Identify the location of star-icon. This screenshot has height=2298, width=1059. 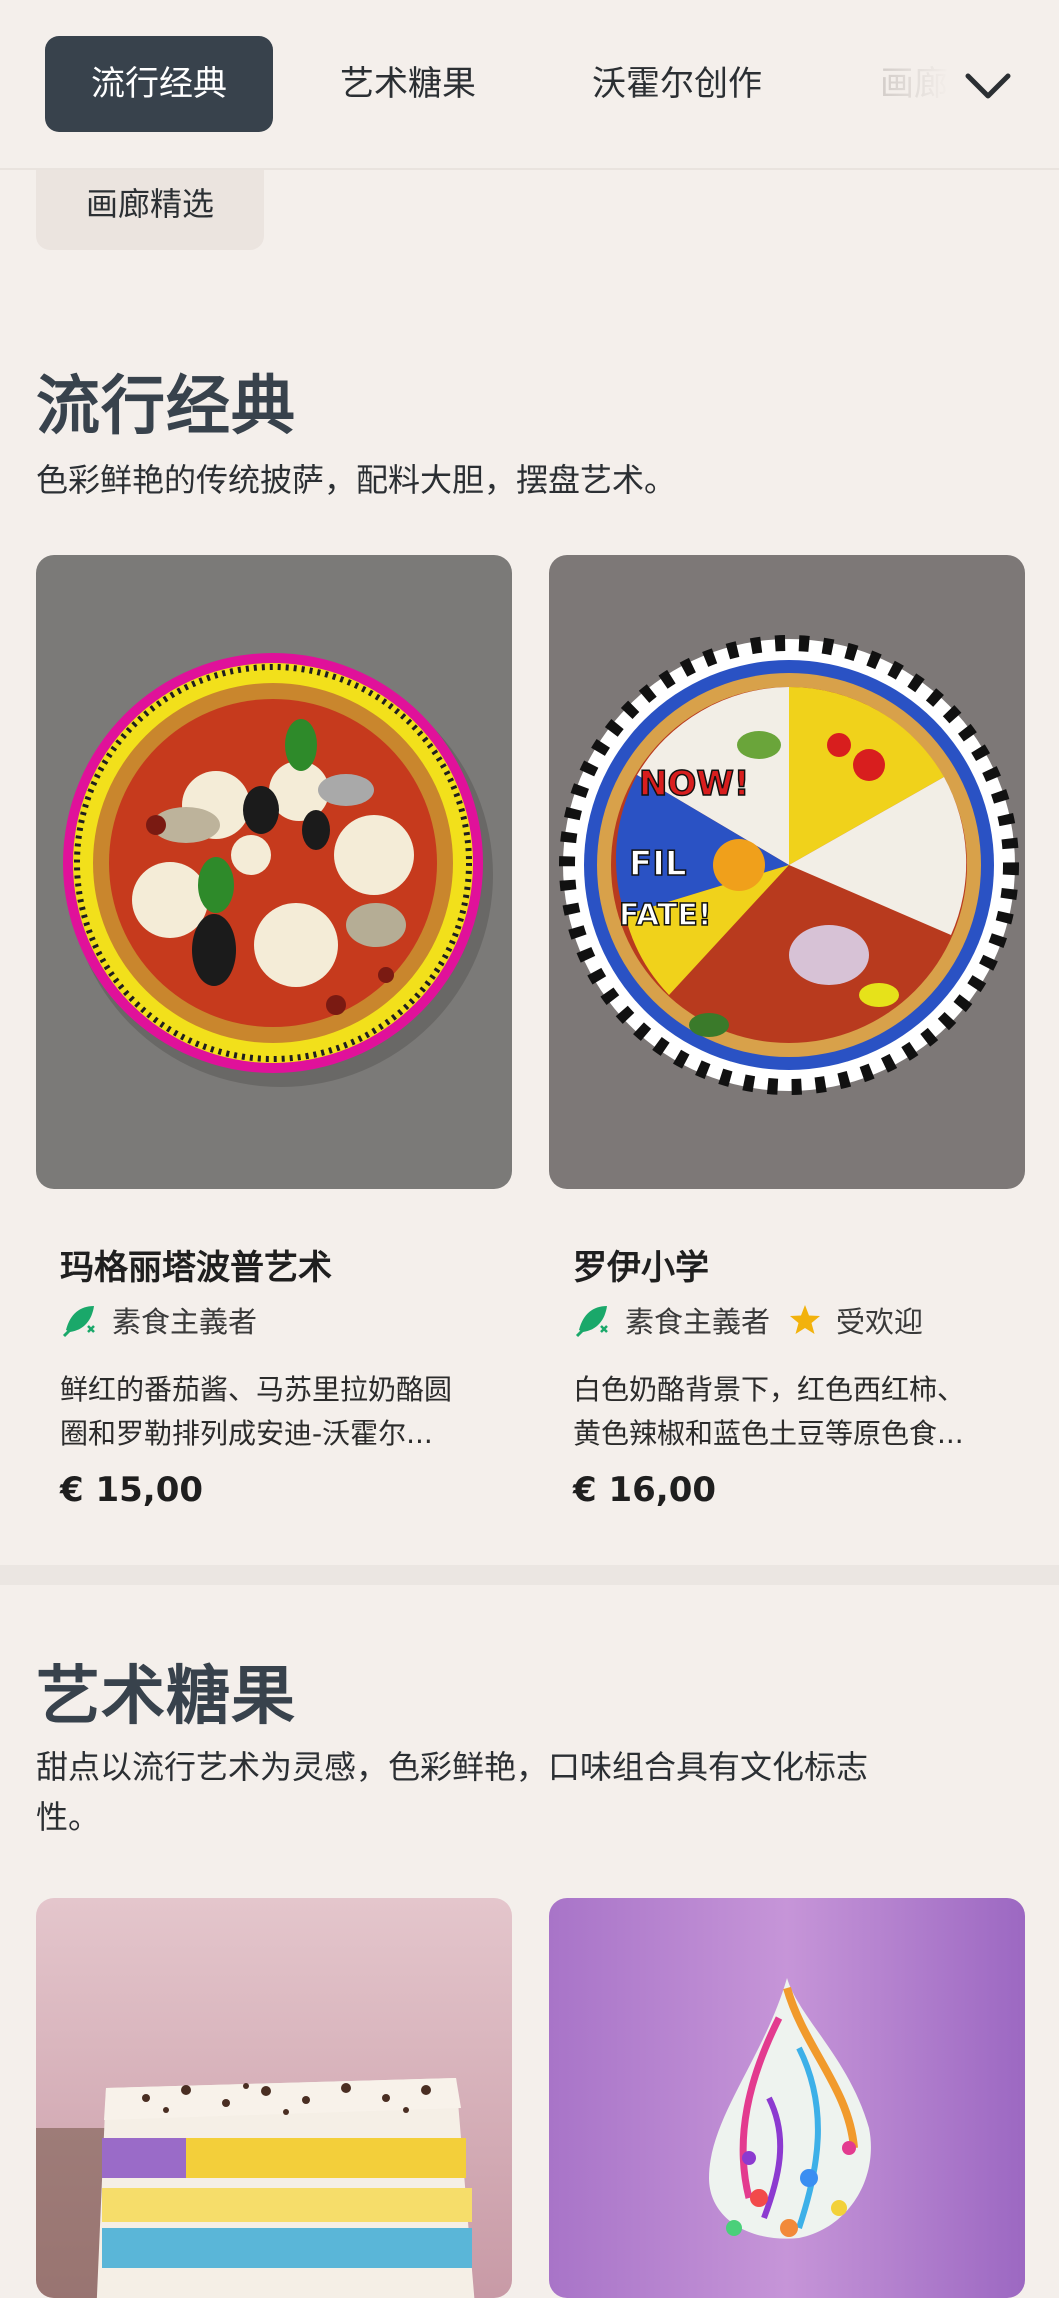
(805, 1319).